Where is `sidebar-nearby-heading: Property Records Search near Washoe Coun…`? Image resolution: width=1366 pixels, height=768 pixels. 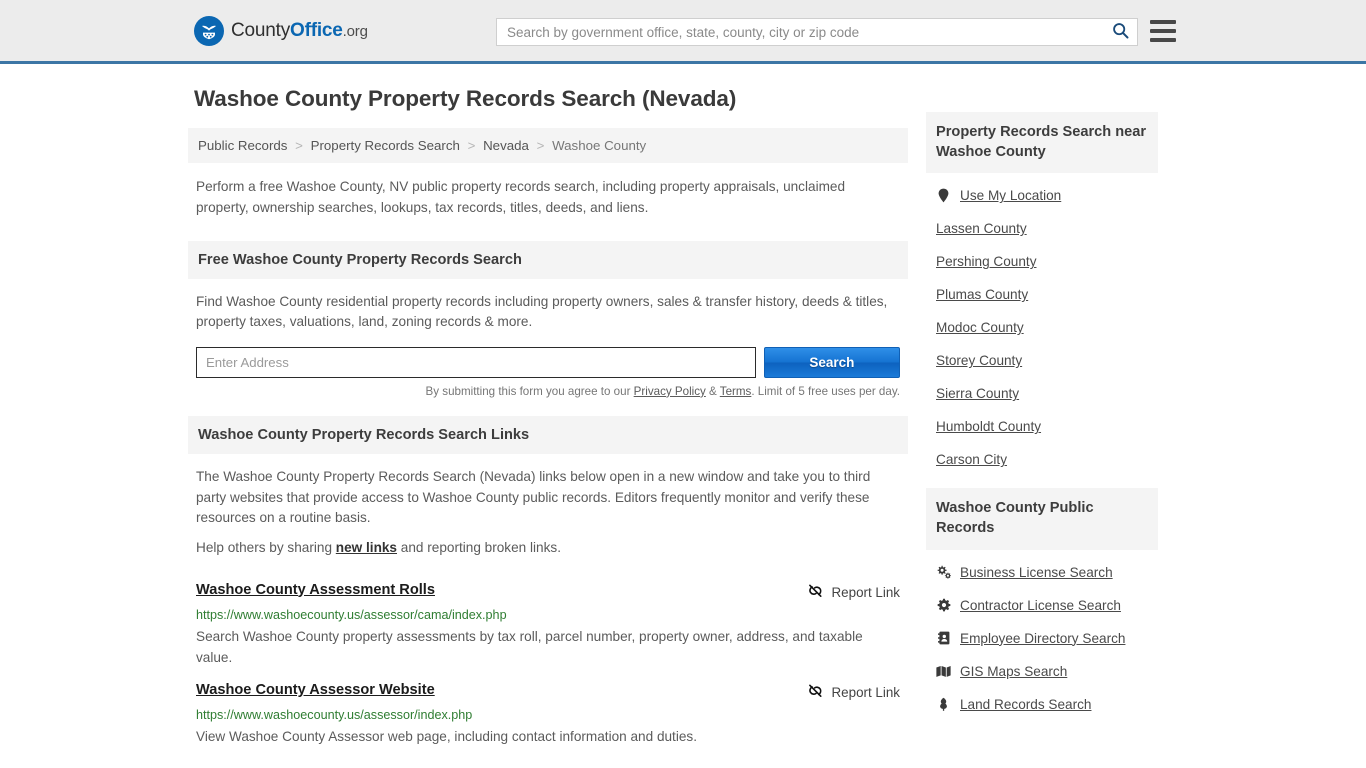 sidebar-nearby-heading: Property Records Search near Washoe Coun… is located at coordinates (1042, 143).